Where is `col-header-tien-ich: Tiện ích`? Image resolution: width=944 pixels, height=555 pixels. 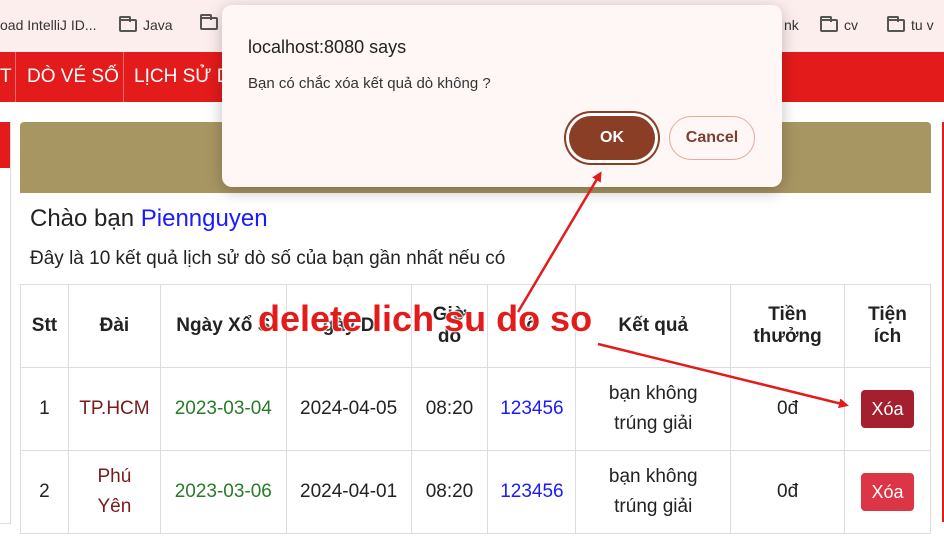 col-header-tien-ich: Tiện ích is located at coordinates (887, 326).